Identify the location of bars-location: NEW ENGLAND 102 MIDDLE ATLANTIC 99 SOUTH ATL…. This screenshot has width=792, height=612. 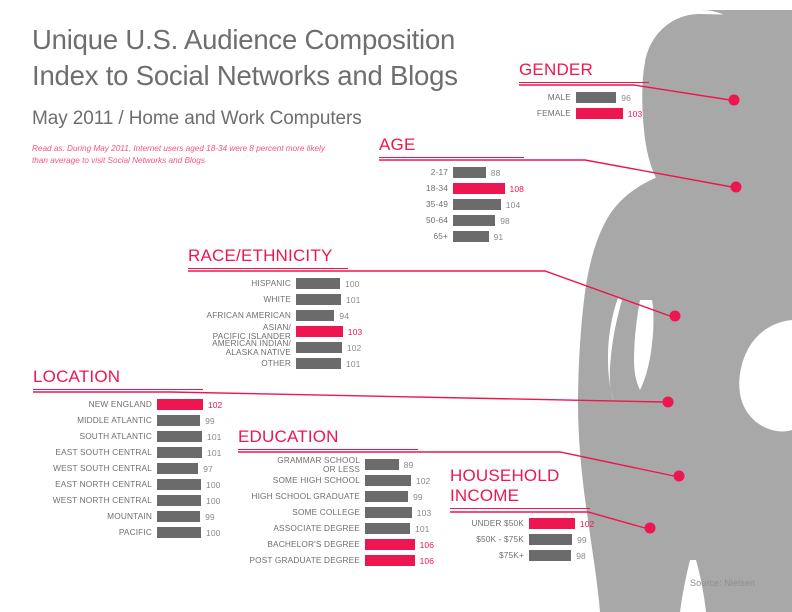
(127, 468).